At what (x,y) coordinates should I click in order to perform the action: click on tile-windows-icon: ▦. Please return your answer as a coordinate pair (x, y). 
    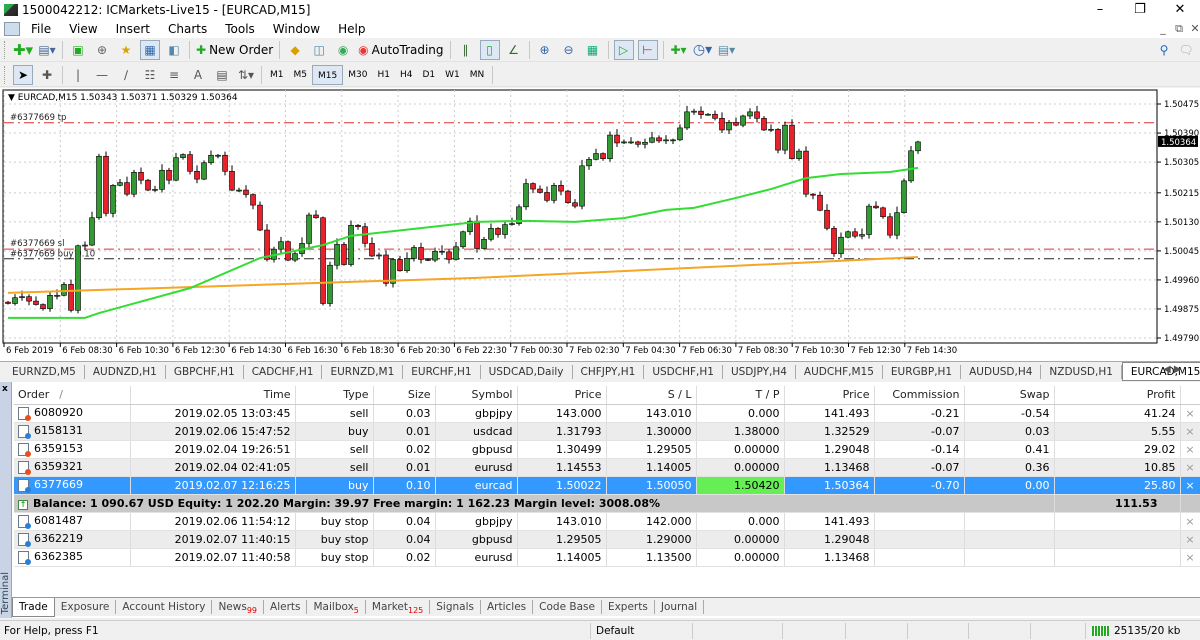
    Looking at the image, I should click on (593, 50).